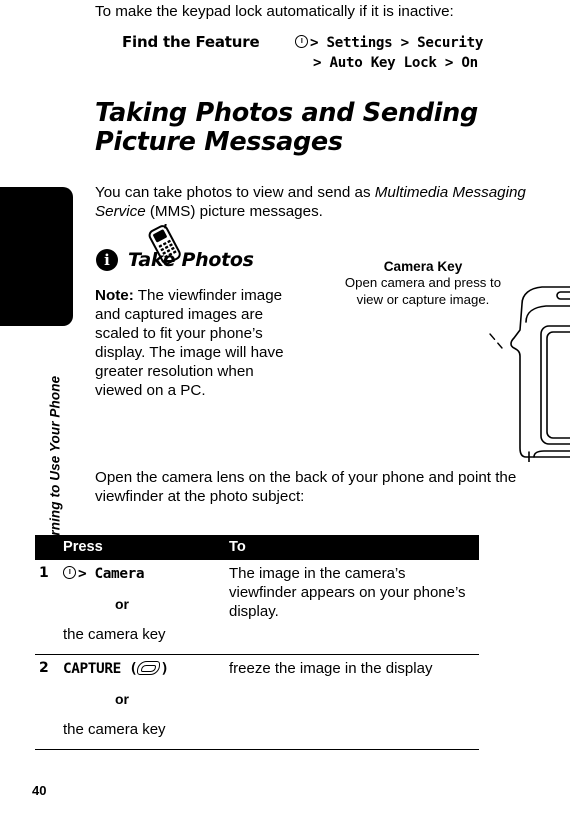 Image resolution: width=570 pixels, height=821 pixels. I want to click on row-press-command: > Camera, so click(104, 574).